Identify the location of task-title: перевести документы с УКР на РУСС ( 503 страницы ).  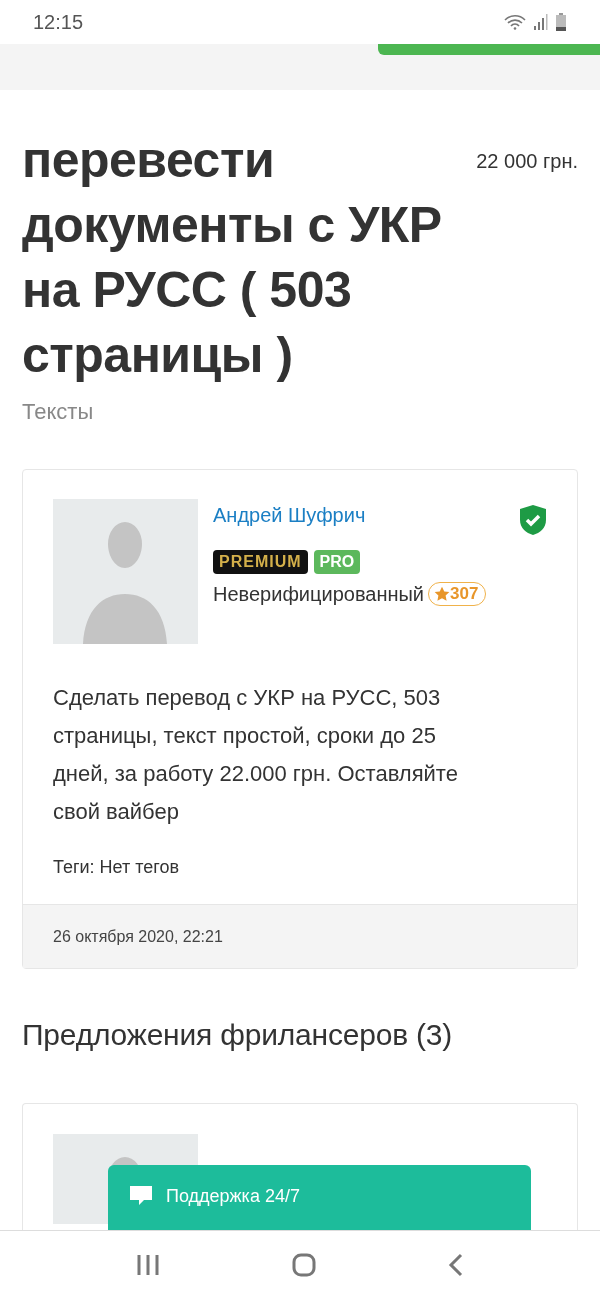
(232, 258).